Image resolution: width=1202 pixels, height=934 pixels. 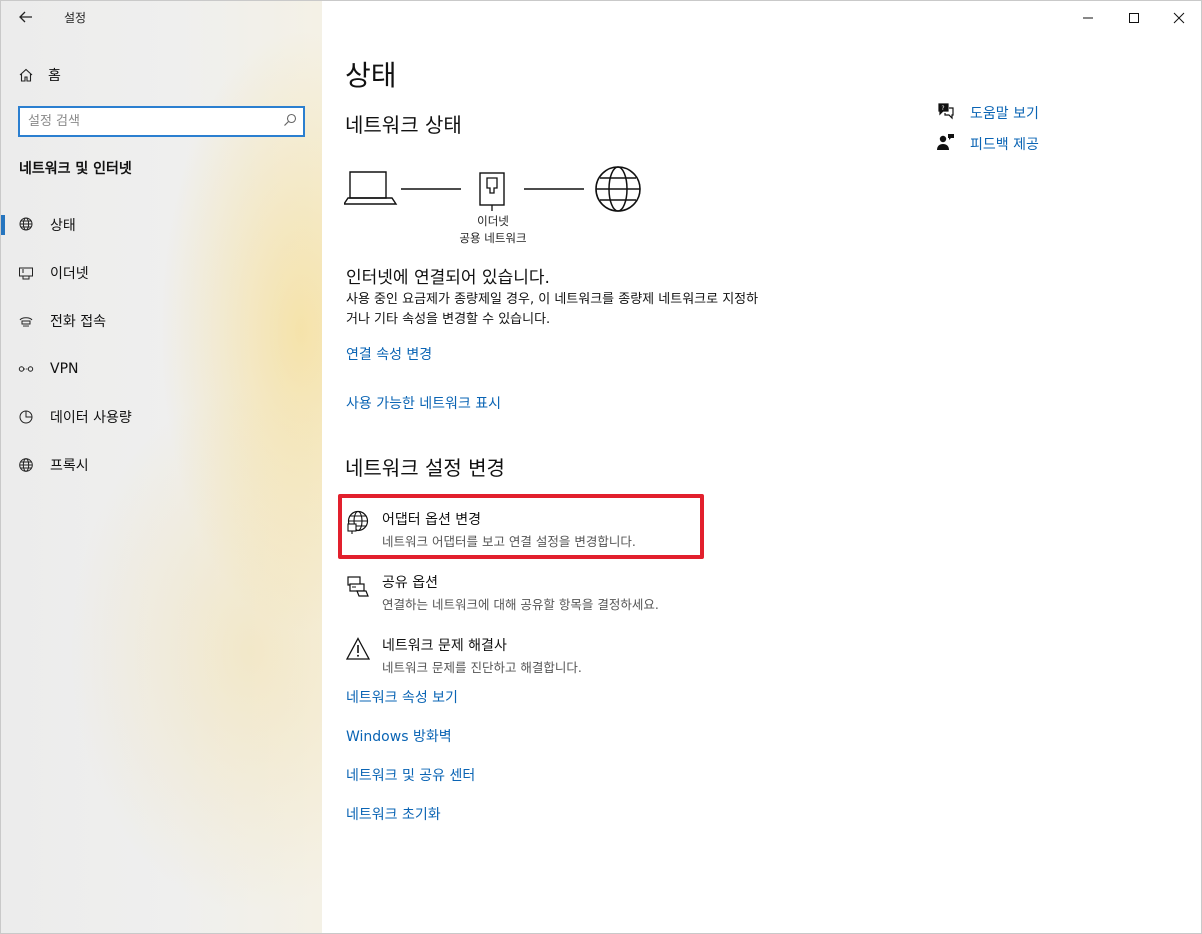 What do you see at coordinates (493, 238) in the screenshot?
I see `network-type-label: 공용 네트워크` at bounding box center [493, 238].